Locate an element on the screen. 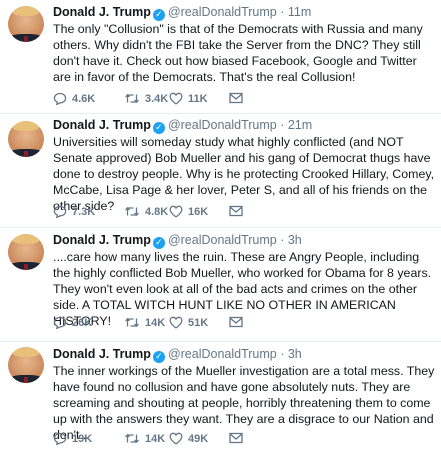  like-button: 51K is located at coordinates (188, 322).